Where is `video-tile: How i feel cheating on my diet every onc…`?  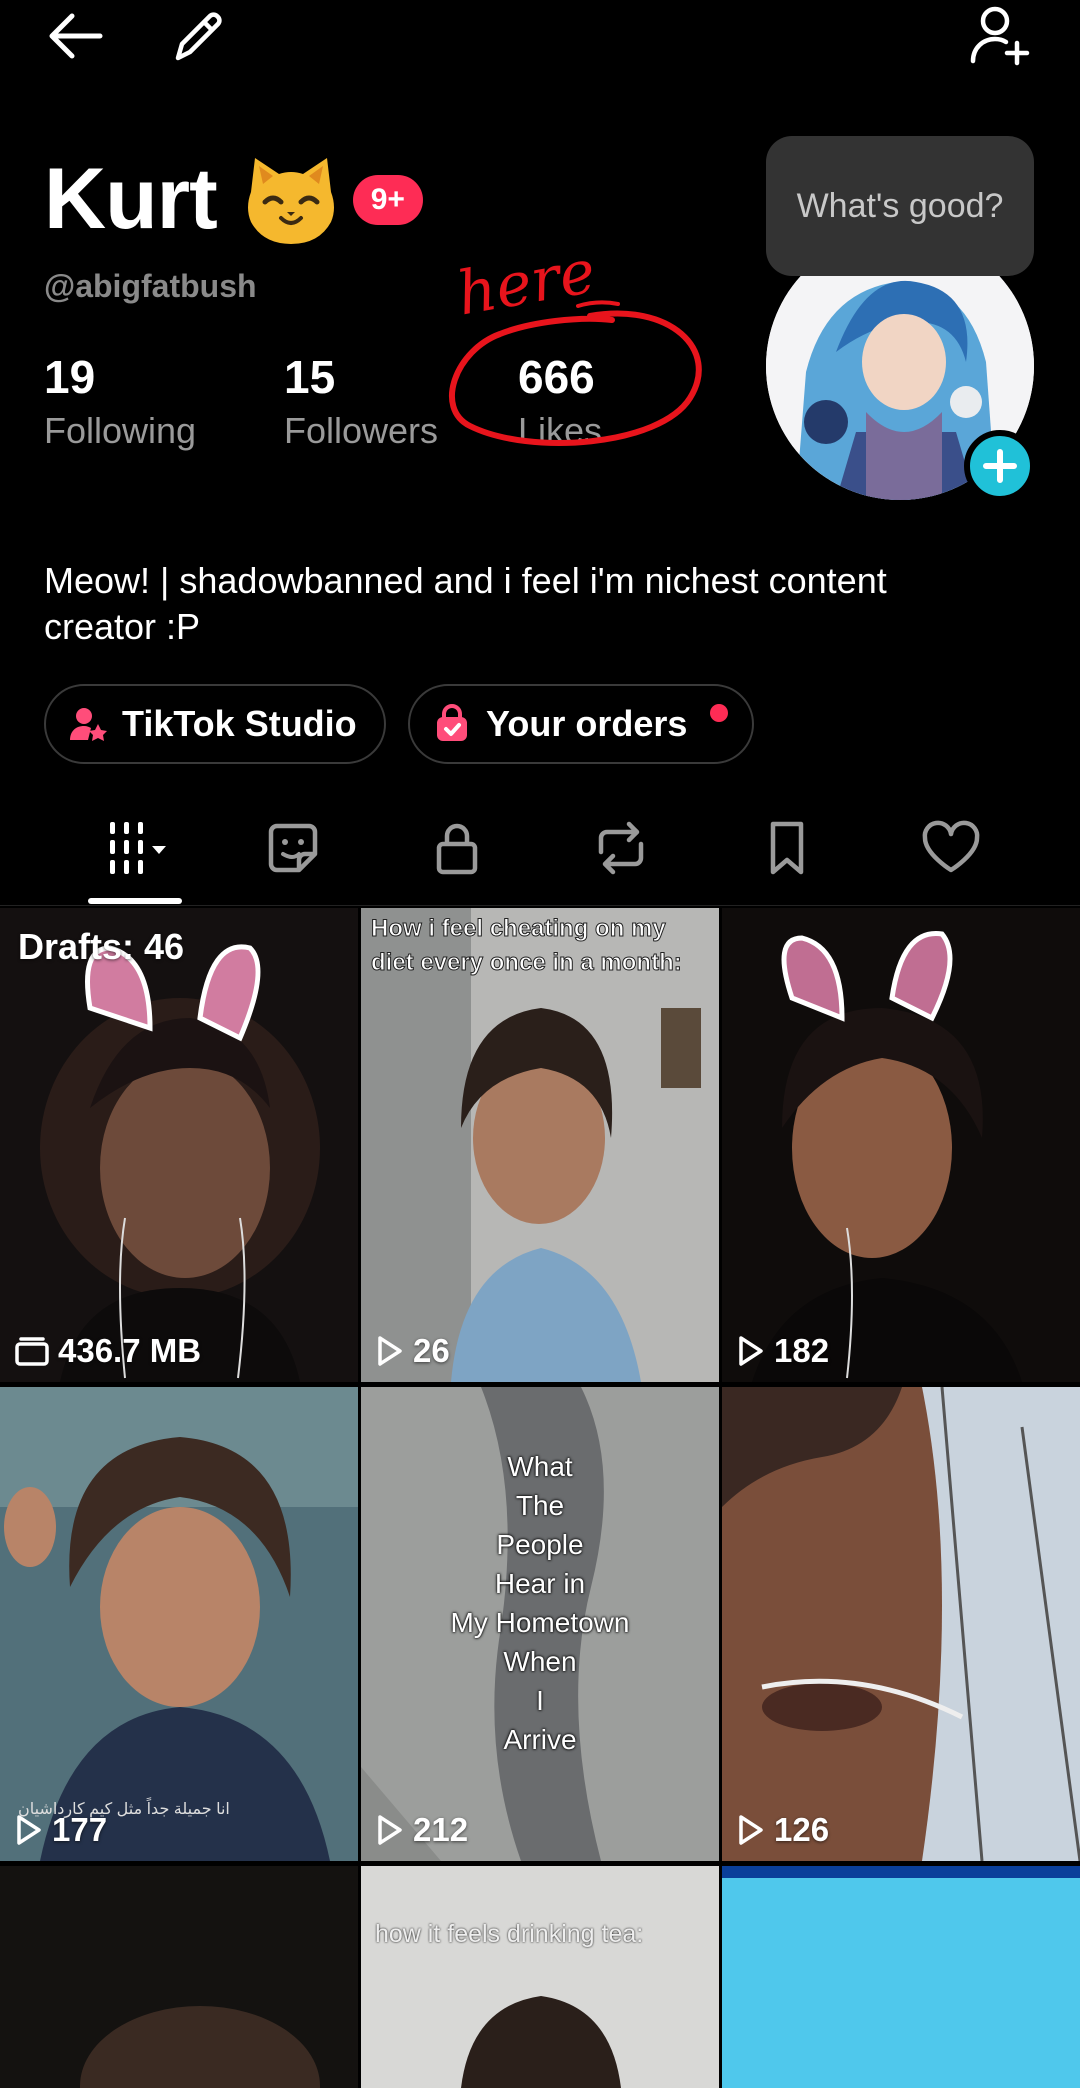 video-tile: How i feel cheating on my diet every onc… is located at coordinates (540, 1145).